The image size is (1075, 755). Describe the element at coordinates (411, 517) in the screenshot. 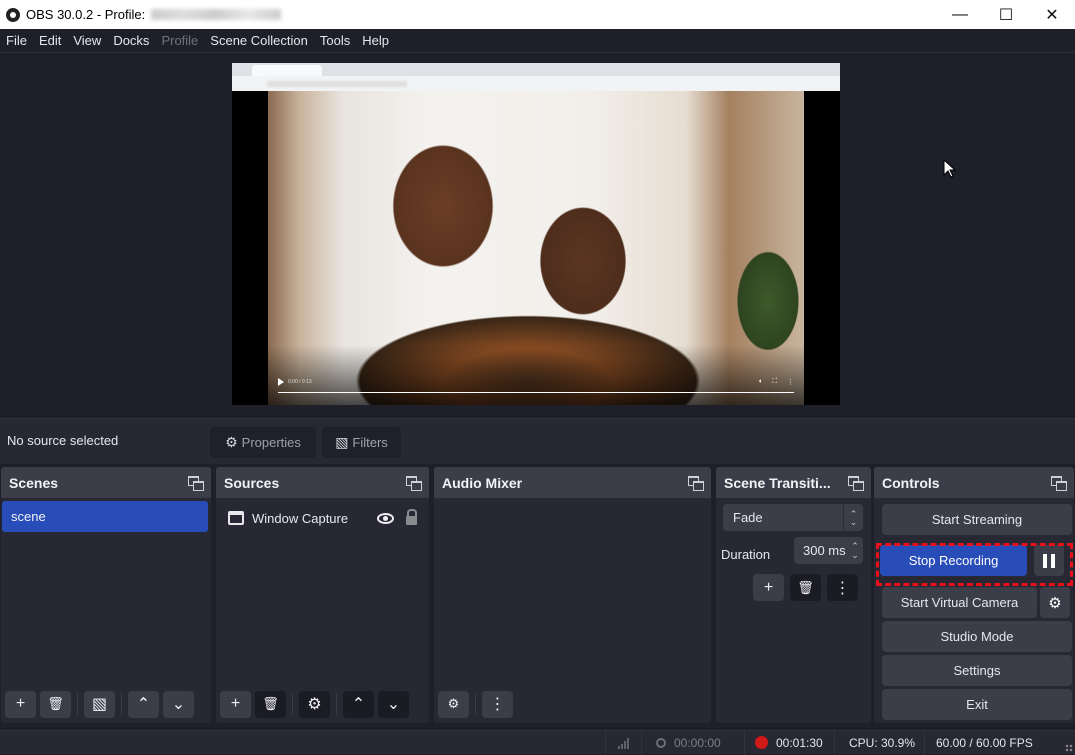

I see `unlock-icon` at that location.